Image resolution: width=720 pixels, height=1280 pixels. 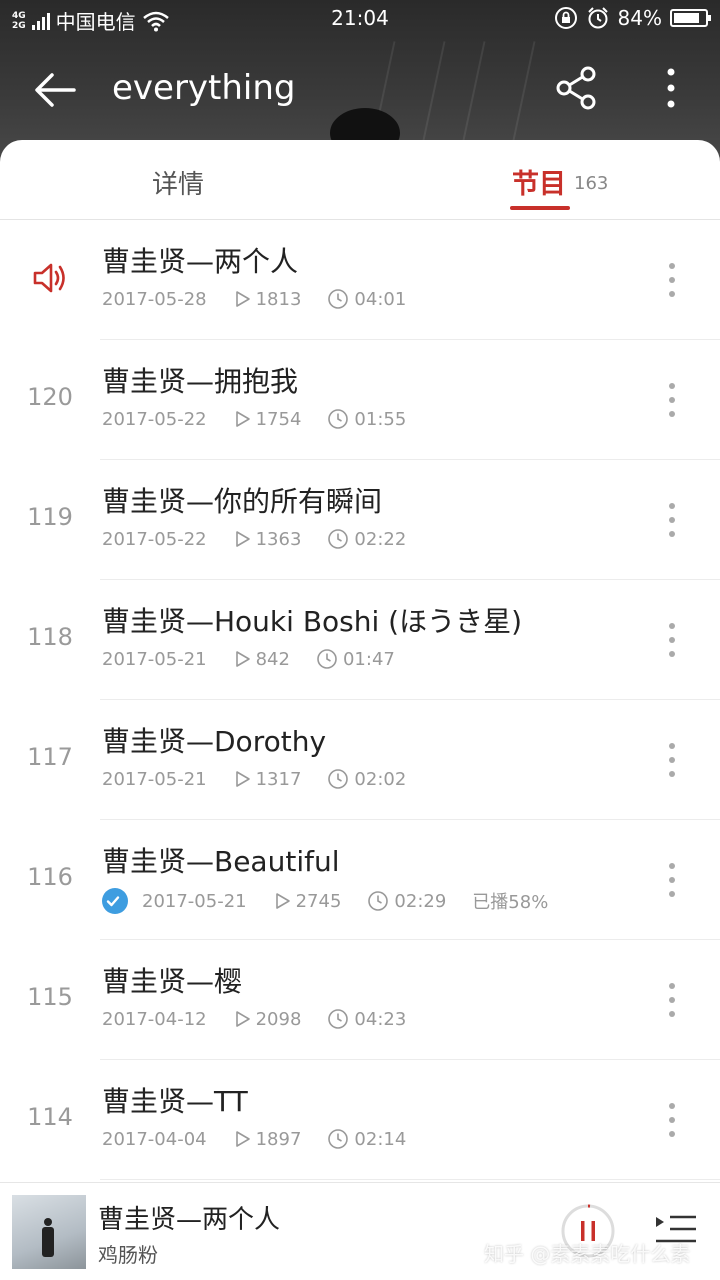 I want to click on episode-duration: 02:22, so click(x=380, y=539).